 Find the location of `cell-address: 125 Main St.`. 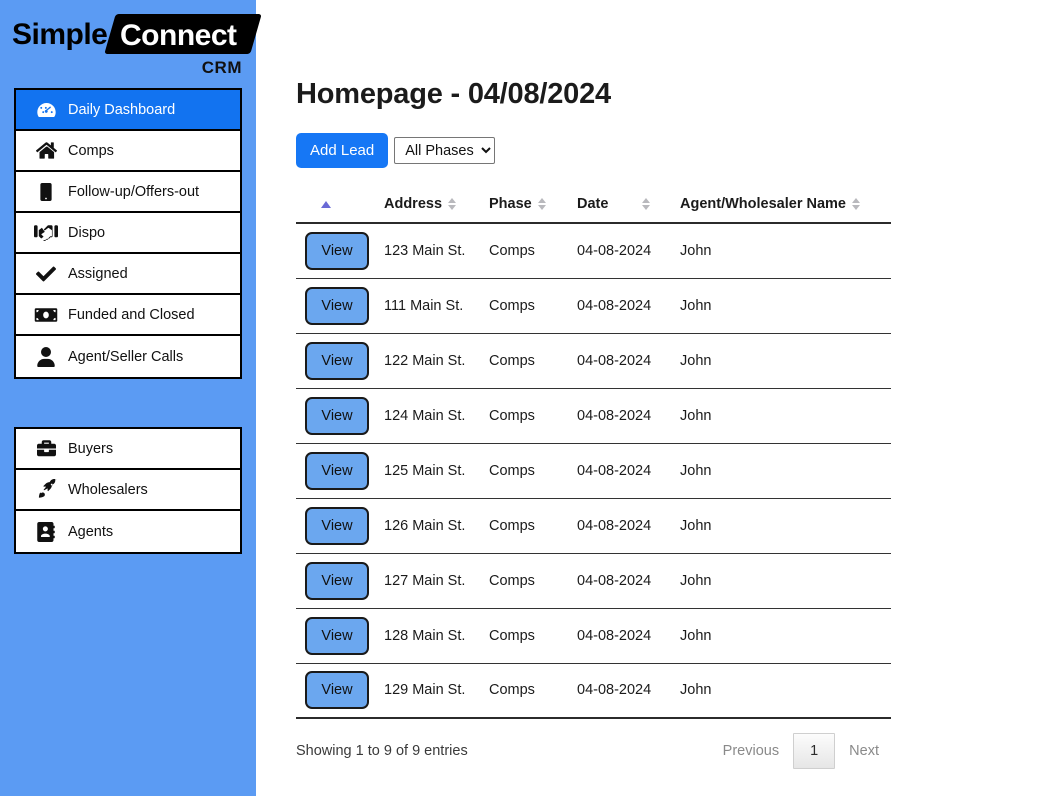

cell-address: 125 Main St. is located at coordinates (436, 471).